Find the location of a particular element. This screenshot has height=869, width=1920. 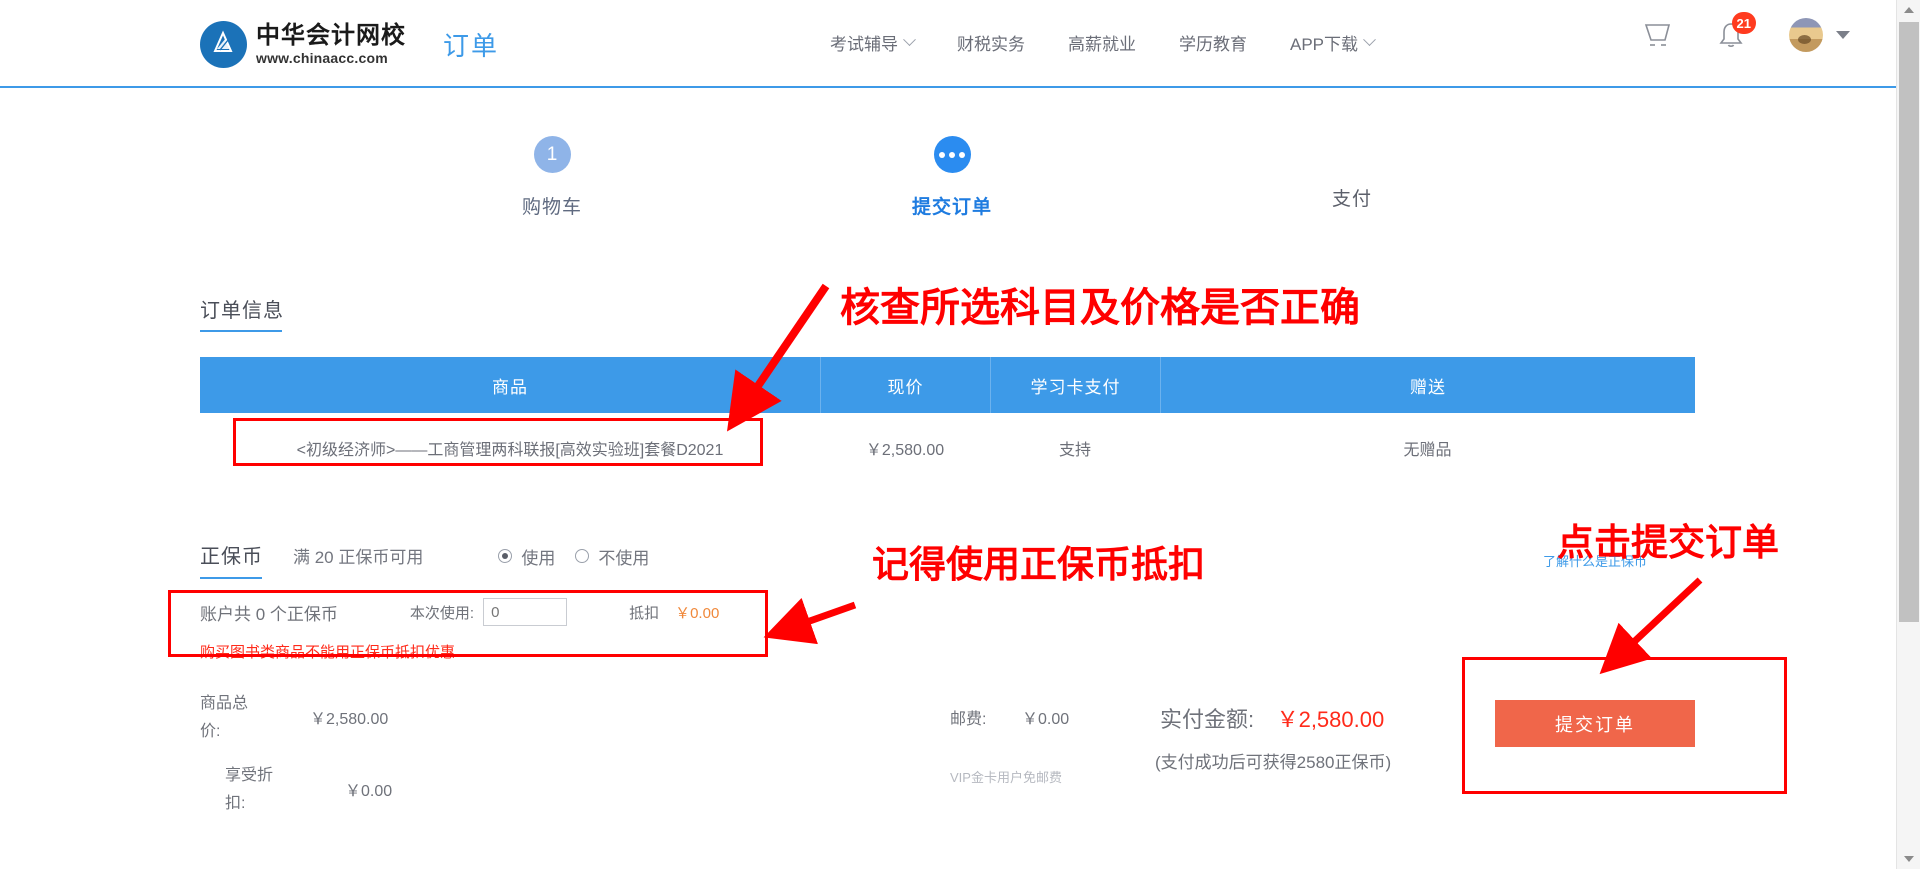

discount-label: 享受折扣: is located at coordinates (249, 789).